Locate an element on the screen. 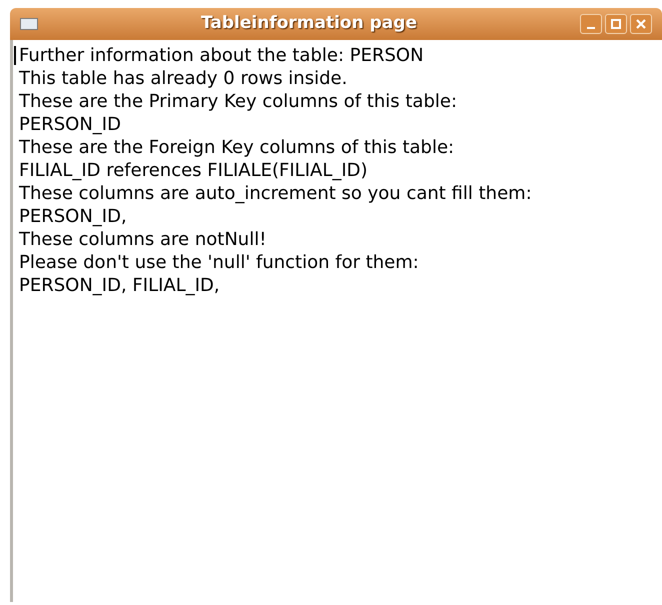 The height and width of the screenshot is (605, 662). window-icon is located at coordinates (29, 24).